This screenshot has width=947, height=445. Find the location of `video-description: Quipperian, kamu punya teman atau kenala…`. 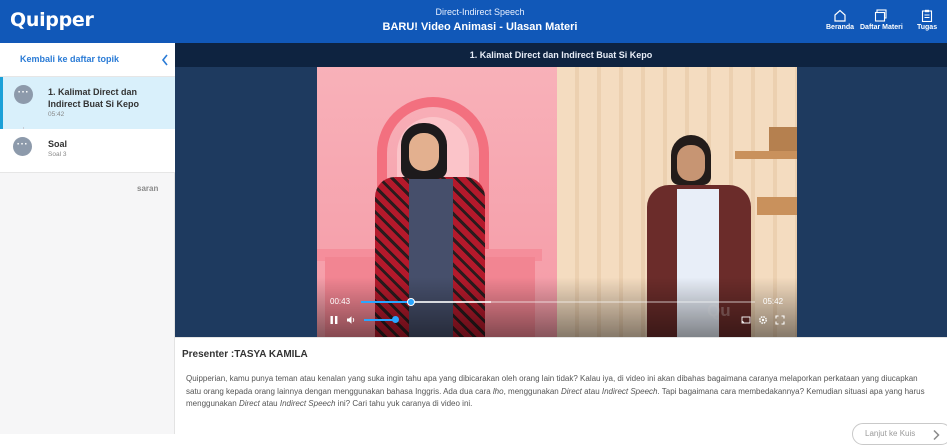

video-description: Quipperian, kamu punya teman atau kenala… is located at coordinates (557, 392).